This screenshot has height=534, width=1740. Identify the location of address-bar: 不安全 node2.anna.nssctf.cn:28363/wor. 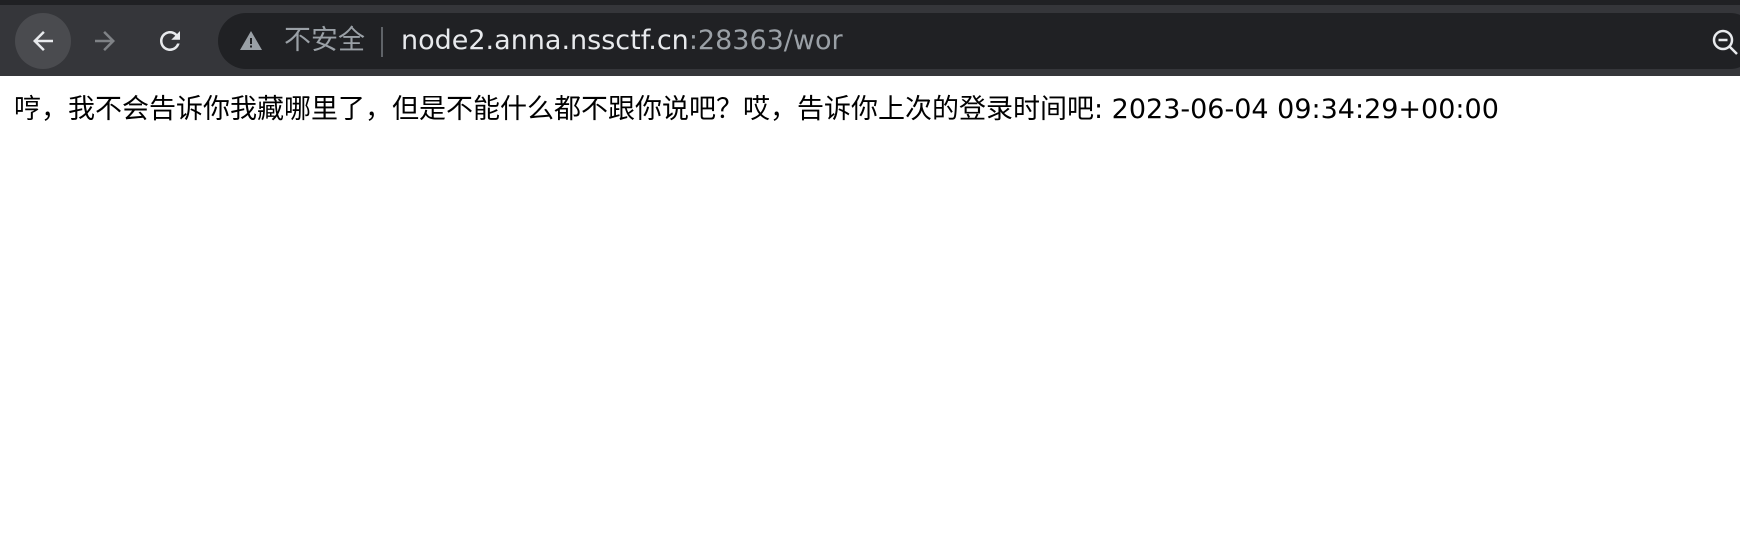
(979, 41).